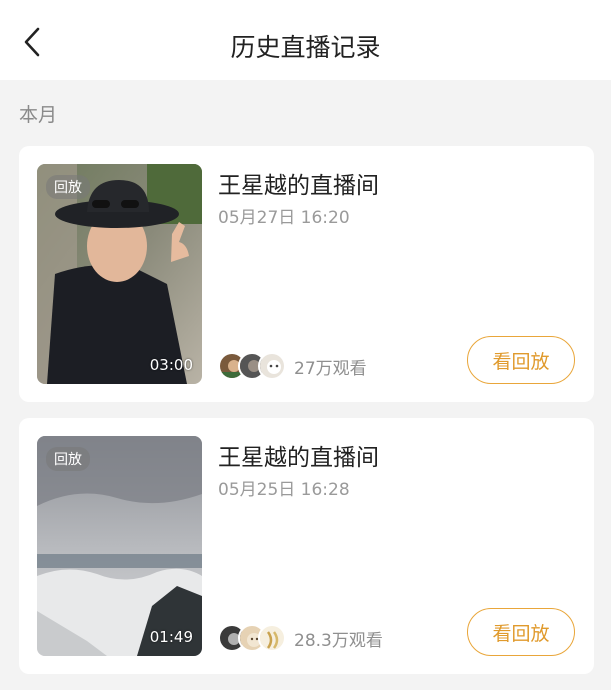 This screenshot has width=611, height=690. I want to click on view-count: 27万观看, so click(330, 368).